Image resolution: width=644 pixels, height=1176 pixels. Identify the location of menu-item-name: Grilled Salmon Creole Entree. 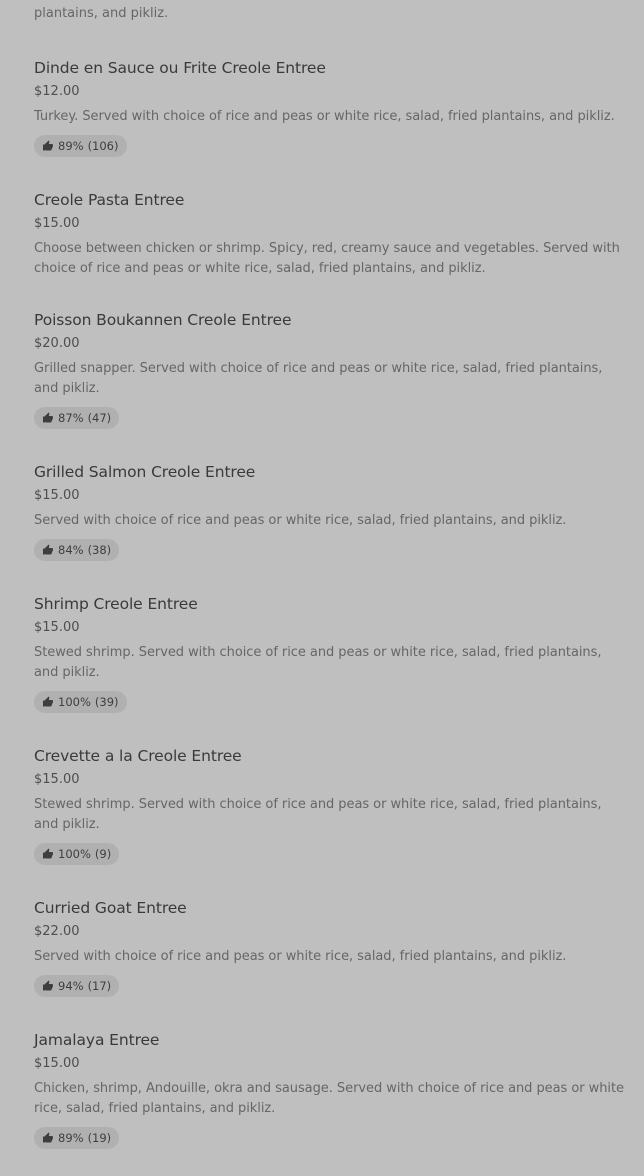
(145, 472).